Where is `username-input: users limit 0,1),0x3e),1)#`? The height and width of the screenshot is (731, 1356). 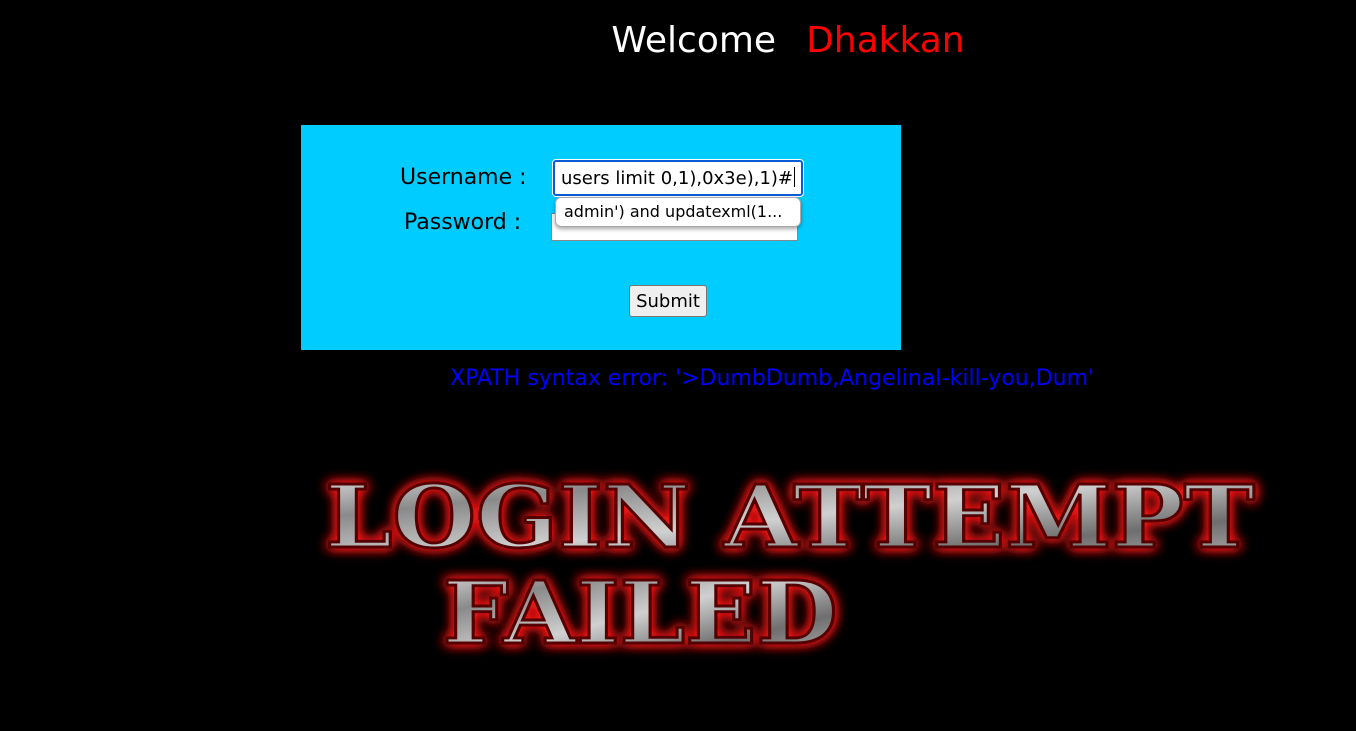 username-input: users limit 0,1),0x3e),1)# is located at coordinates (678, 178).